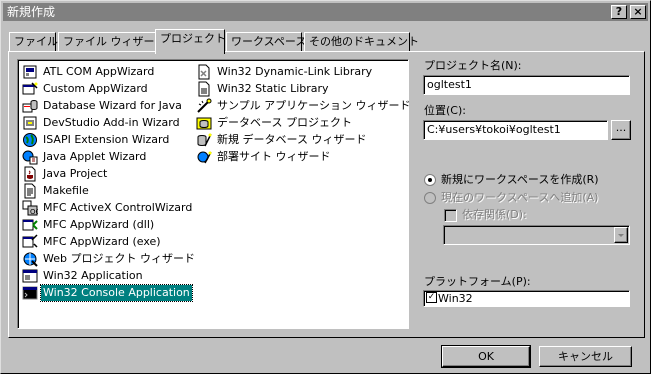  I want to click on globe-icon, so click(30, 140).